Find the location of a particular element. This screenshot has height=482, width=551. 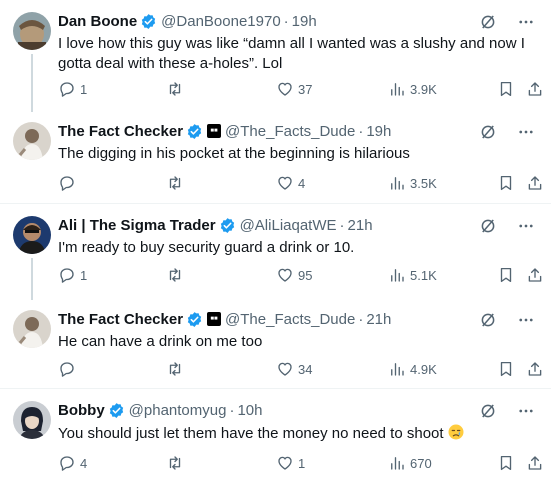

like-button: 34 is located at coordinates (294, 369).